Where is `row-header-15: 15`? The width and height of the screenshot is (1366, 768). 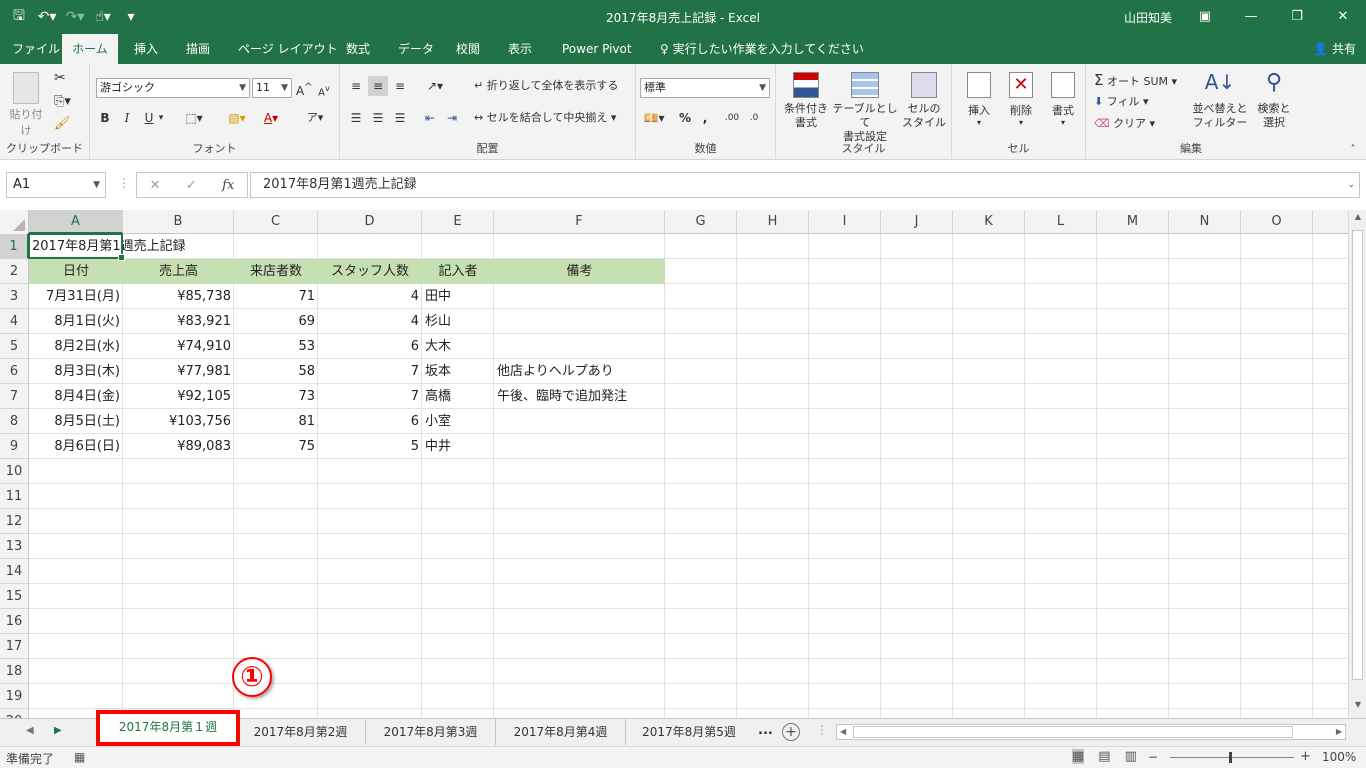 row-header-15: 15 is located at coordinates (14, 596).